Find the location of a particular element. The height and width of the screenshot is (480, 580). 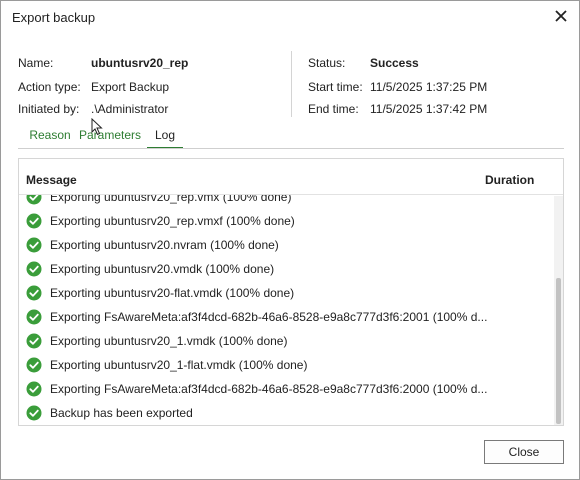

column-header-message: Message is located at coordinates (51, 180).